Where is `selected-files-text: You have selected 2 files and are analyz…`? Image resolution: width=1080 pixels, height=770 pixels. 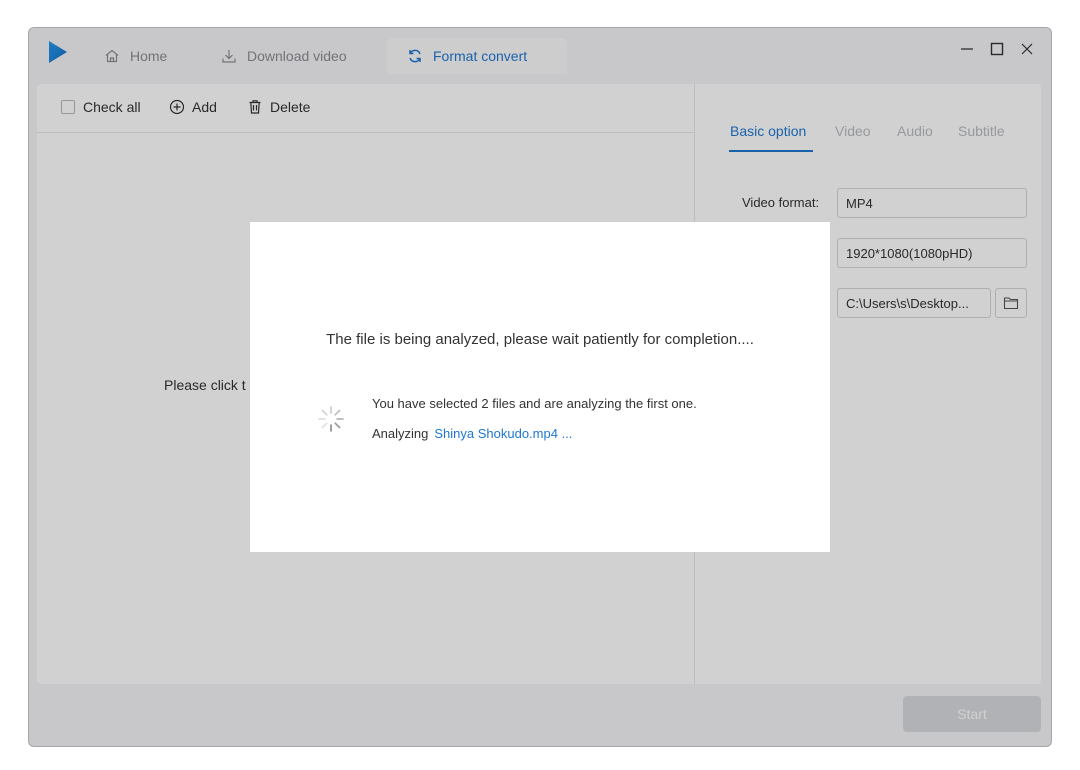 selected-files-text: You have selected 2 files and are analyz… is located at coordinates (534, 403).